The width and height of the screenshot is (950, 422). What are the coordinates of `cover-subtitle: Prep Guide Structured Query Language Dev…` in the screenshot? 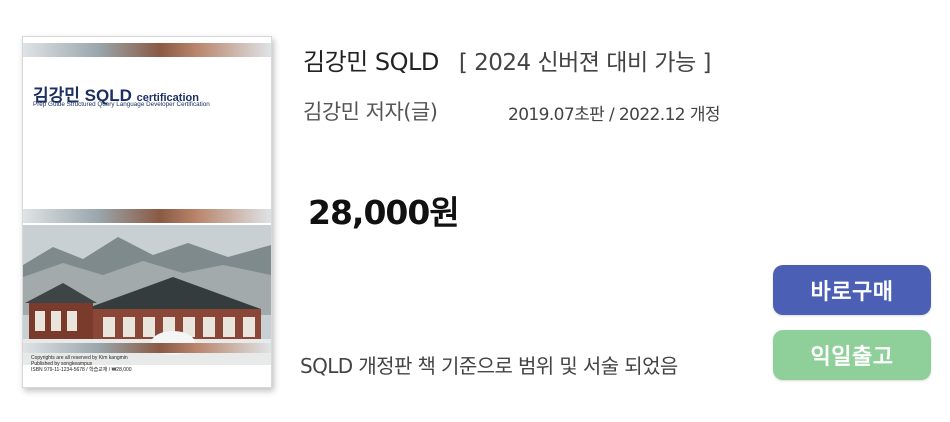 It's located at (121, 104).